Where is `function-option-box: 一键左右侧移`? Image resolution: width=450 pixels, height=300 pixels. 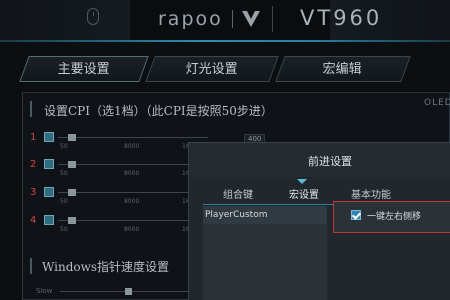 function-option-box: 一键左右侧移 is located at coordinates (391, 217).